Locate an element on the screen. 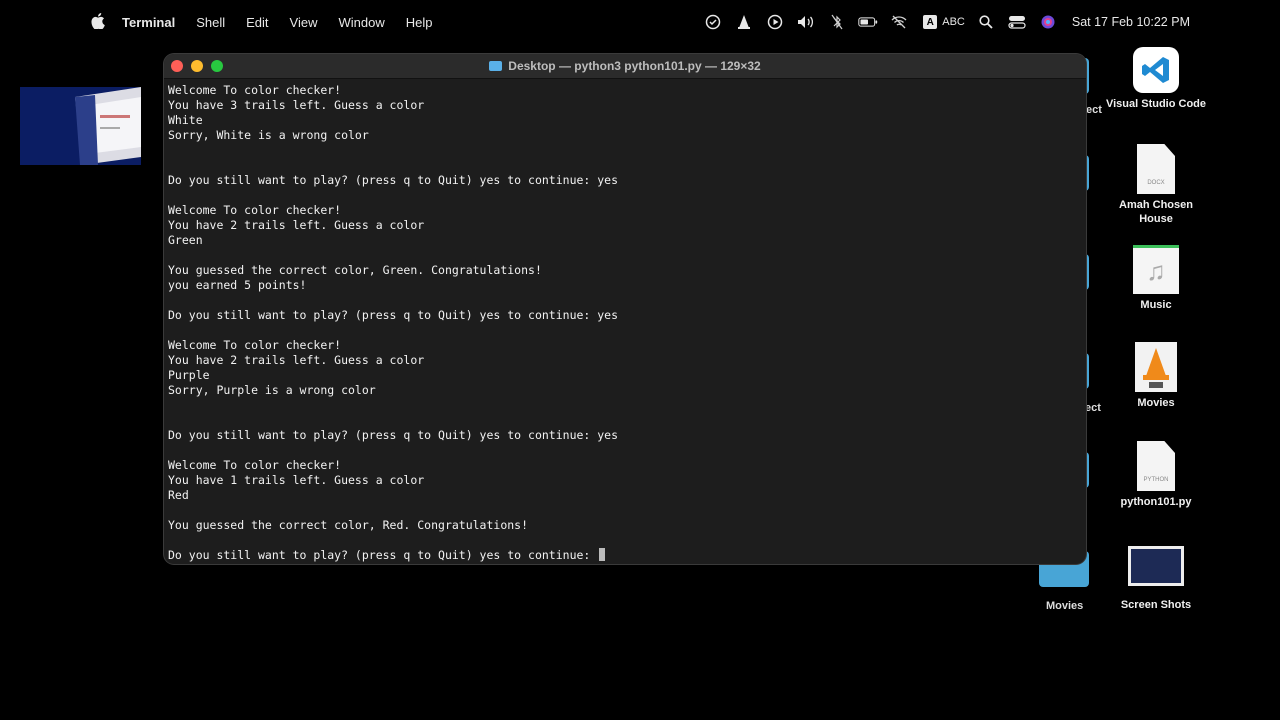  menu-edit: Edit is located at coordinates (257, 22).